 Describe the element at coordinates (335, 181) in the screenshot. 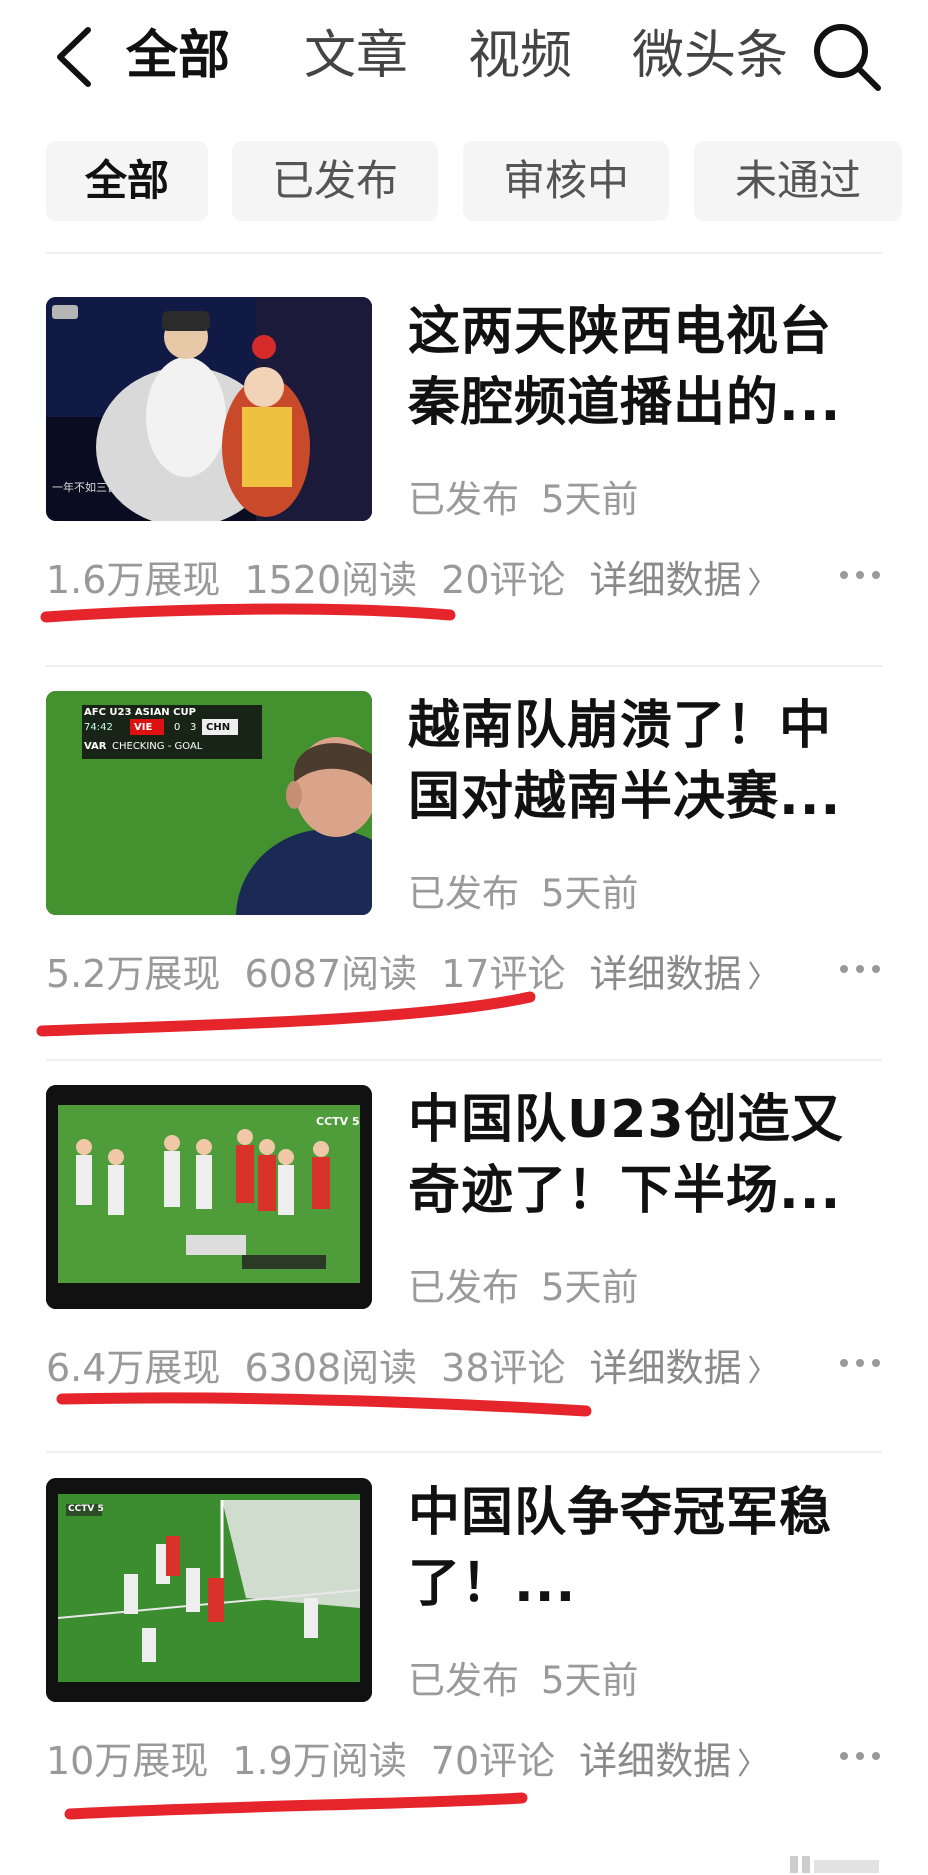

I see `filter-published: 已发布` at that location.